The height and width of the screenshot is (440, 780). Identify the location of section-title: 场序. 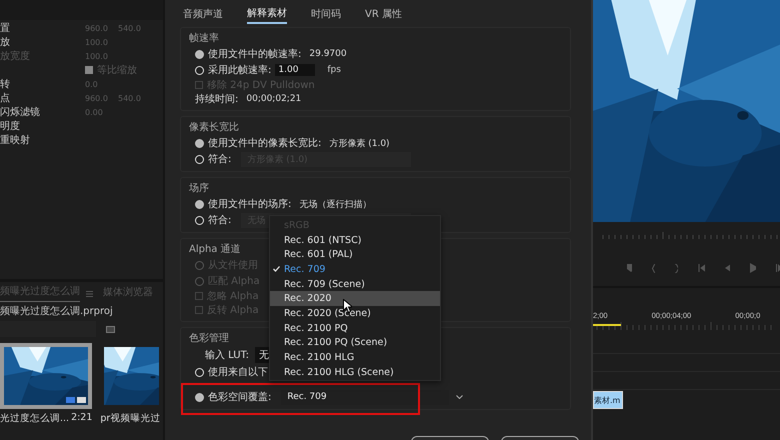
(199, 189).